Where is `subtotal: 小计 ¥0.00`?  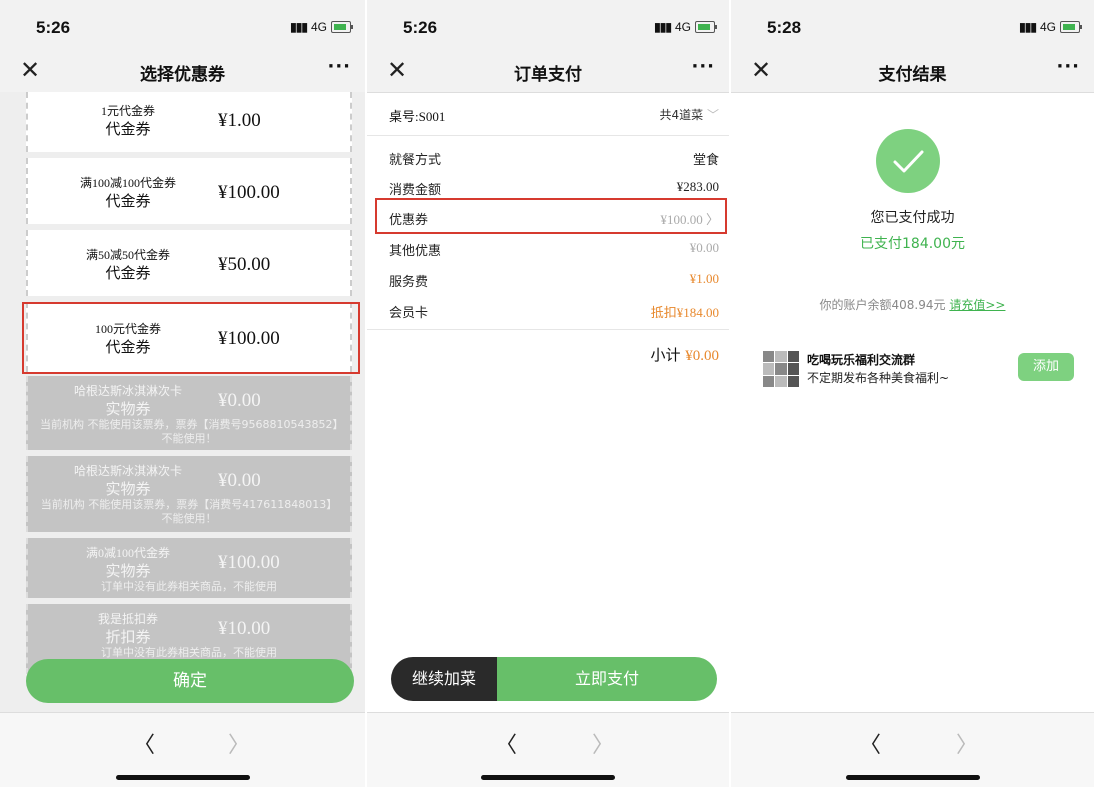
subtotal: 小计 ¥0.00 is located at coordinates (684, 354).